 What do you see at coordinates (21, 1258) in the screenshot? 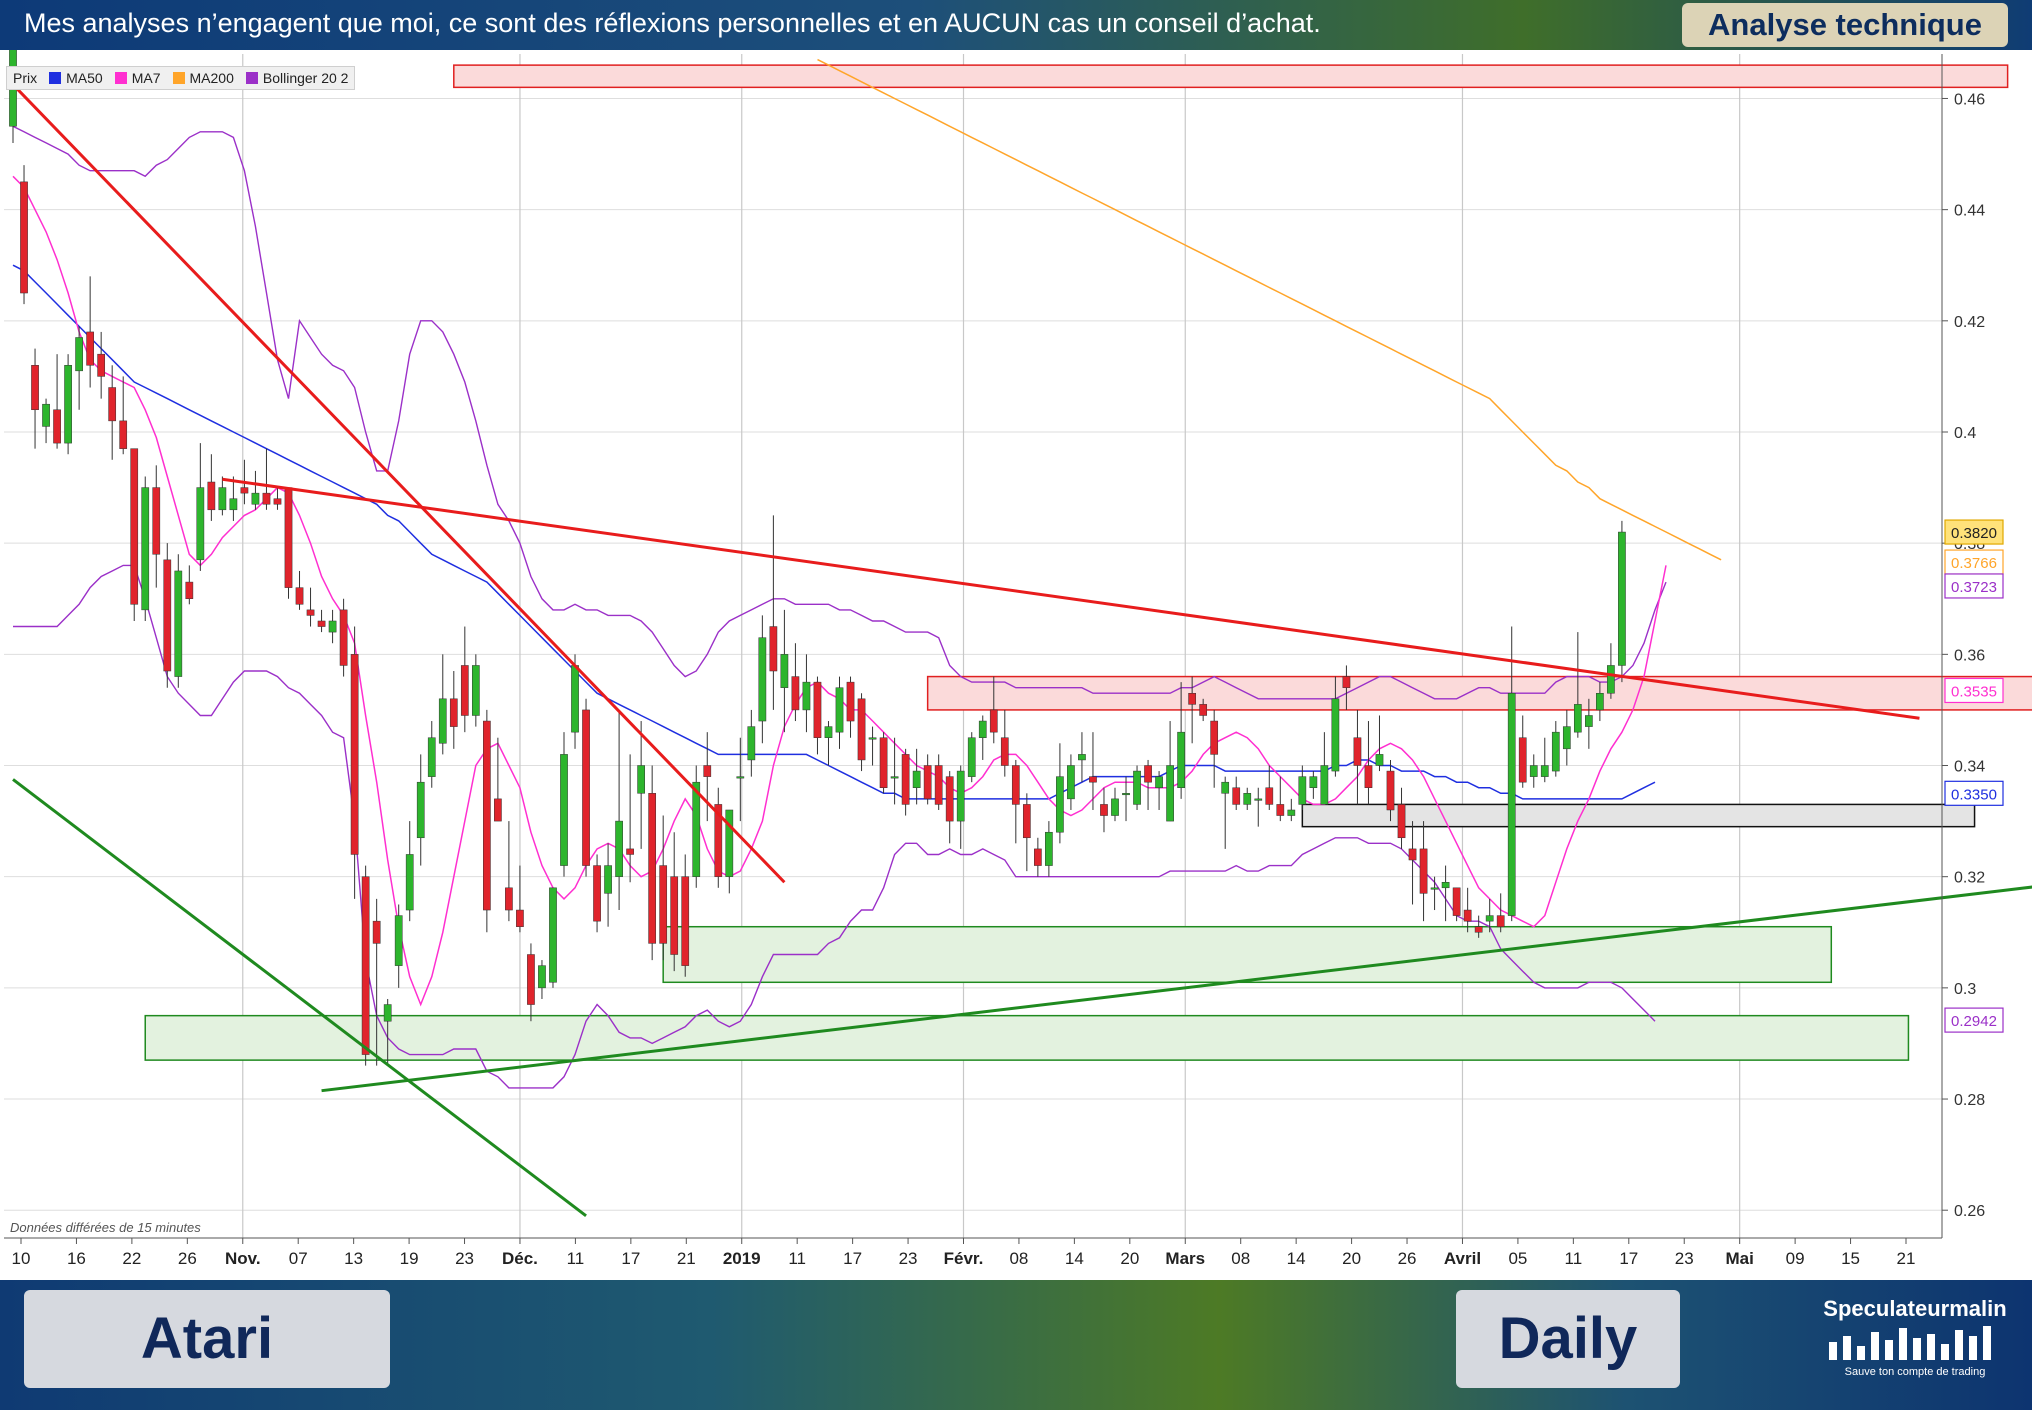
I see `x-tick-label: 10` at bounding box center [21, 1258].